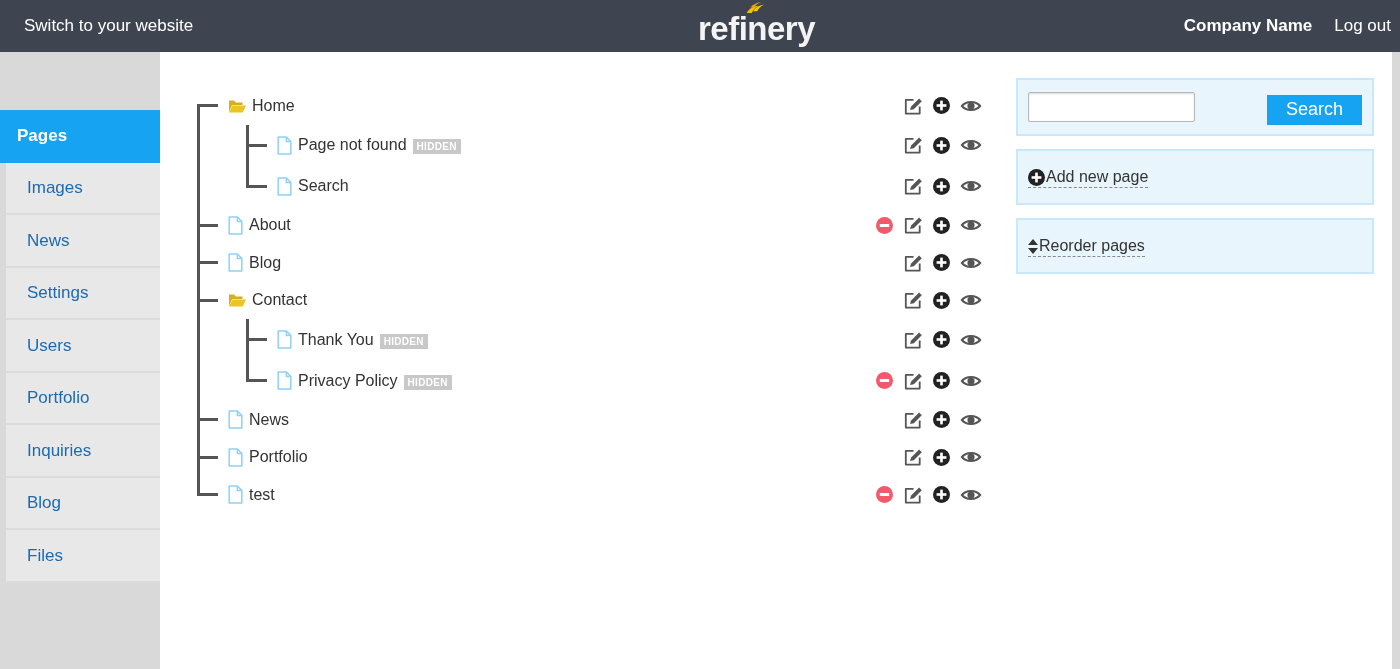 This screenshot has height=669, width=1400. Describe the element at coordinates (262, 494) in the screenshot. I see `page-title: test` at that location.